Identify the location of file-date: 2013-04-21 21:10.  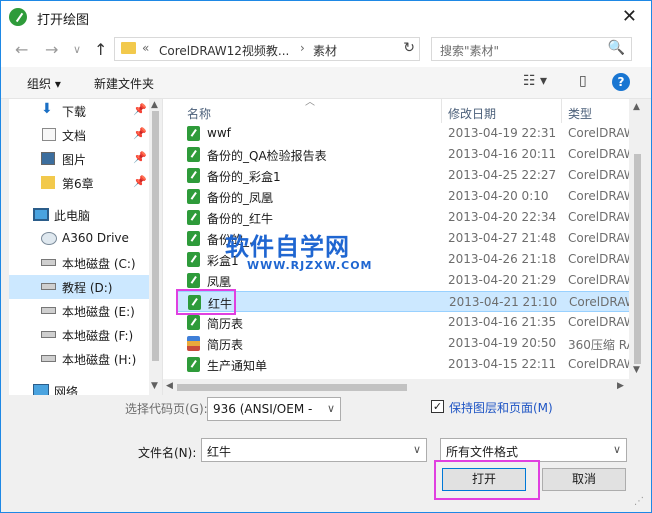
(503, 302).